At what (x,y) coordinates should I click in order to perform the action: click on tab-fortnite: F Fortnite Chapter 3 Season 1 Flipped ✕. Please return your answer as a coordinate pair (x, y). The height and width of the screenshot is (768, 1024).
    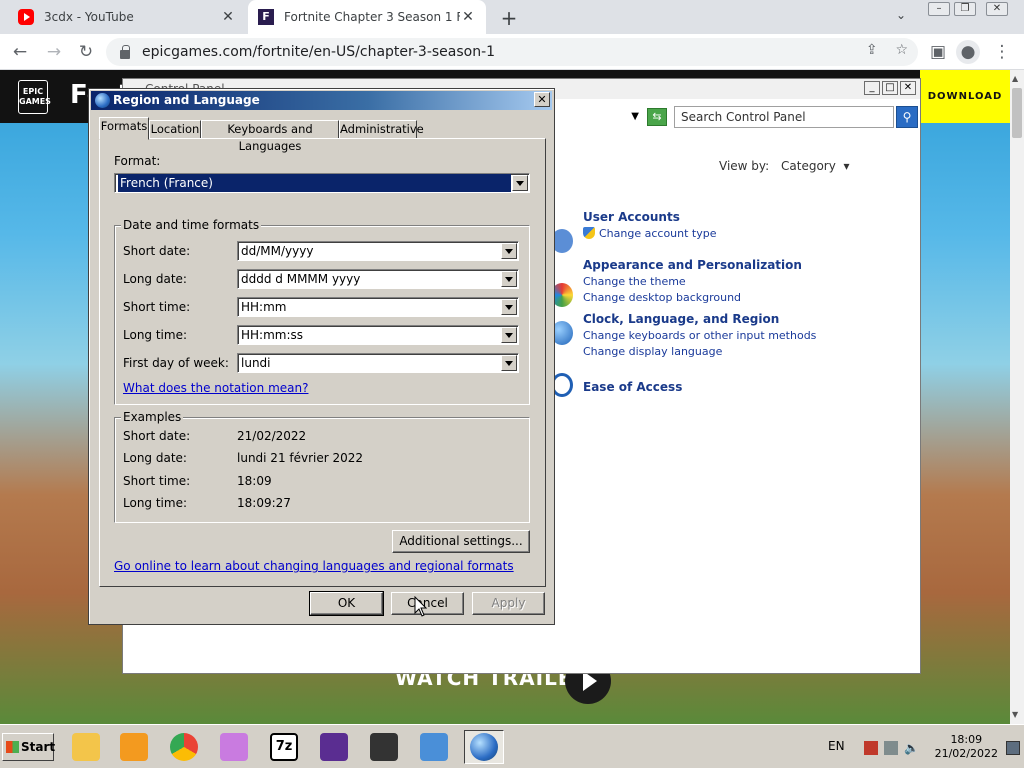
    Looking at the image, I should click on (367, 17).